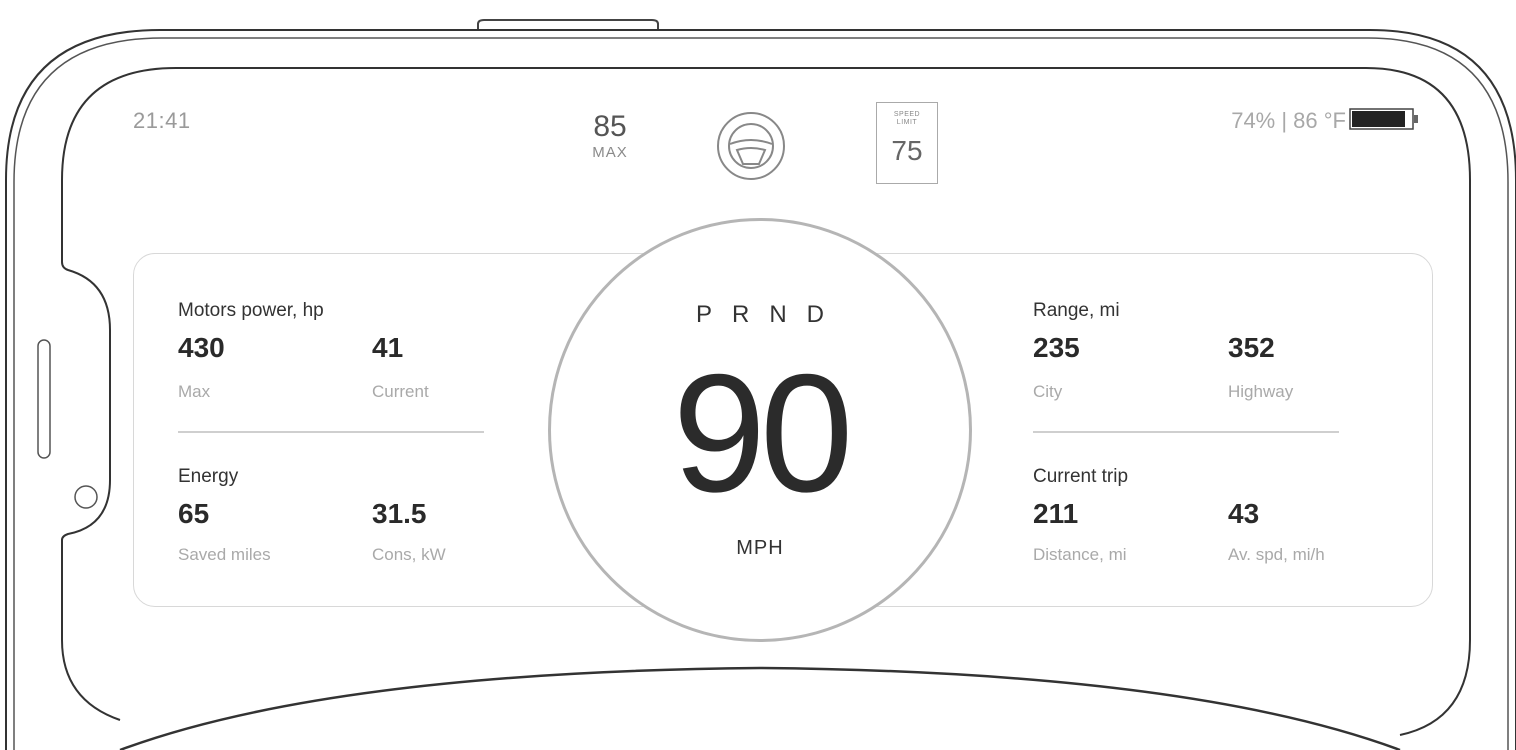 The image size is (1516, 750). Describe the element at coordinates (400, 391) in the screenshot. I see `motors-current-label: Current` at that location.